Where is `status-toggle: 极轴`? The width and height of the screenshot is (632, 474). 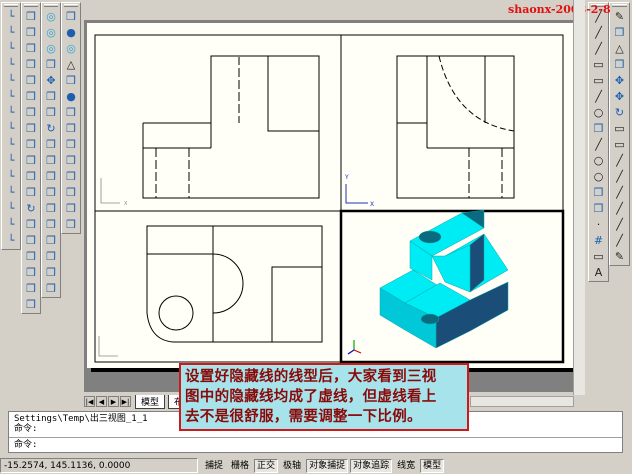 status-toggle: 极轴 is located at coordinates (292, 466).